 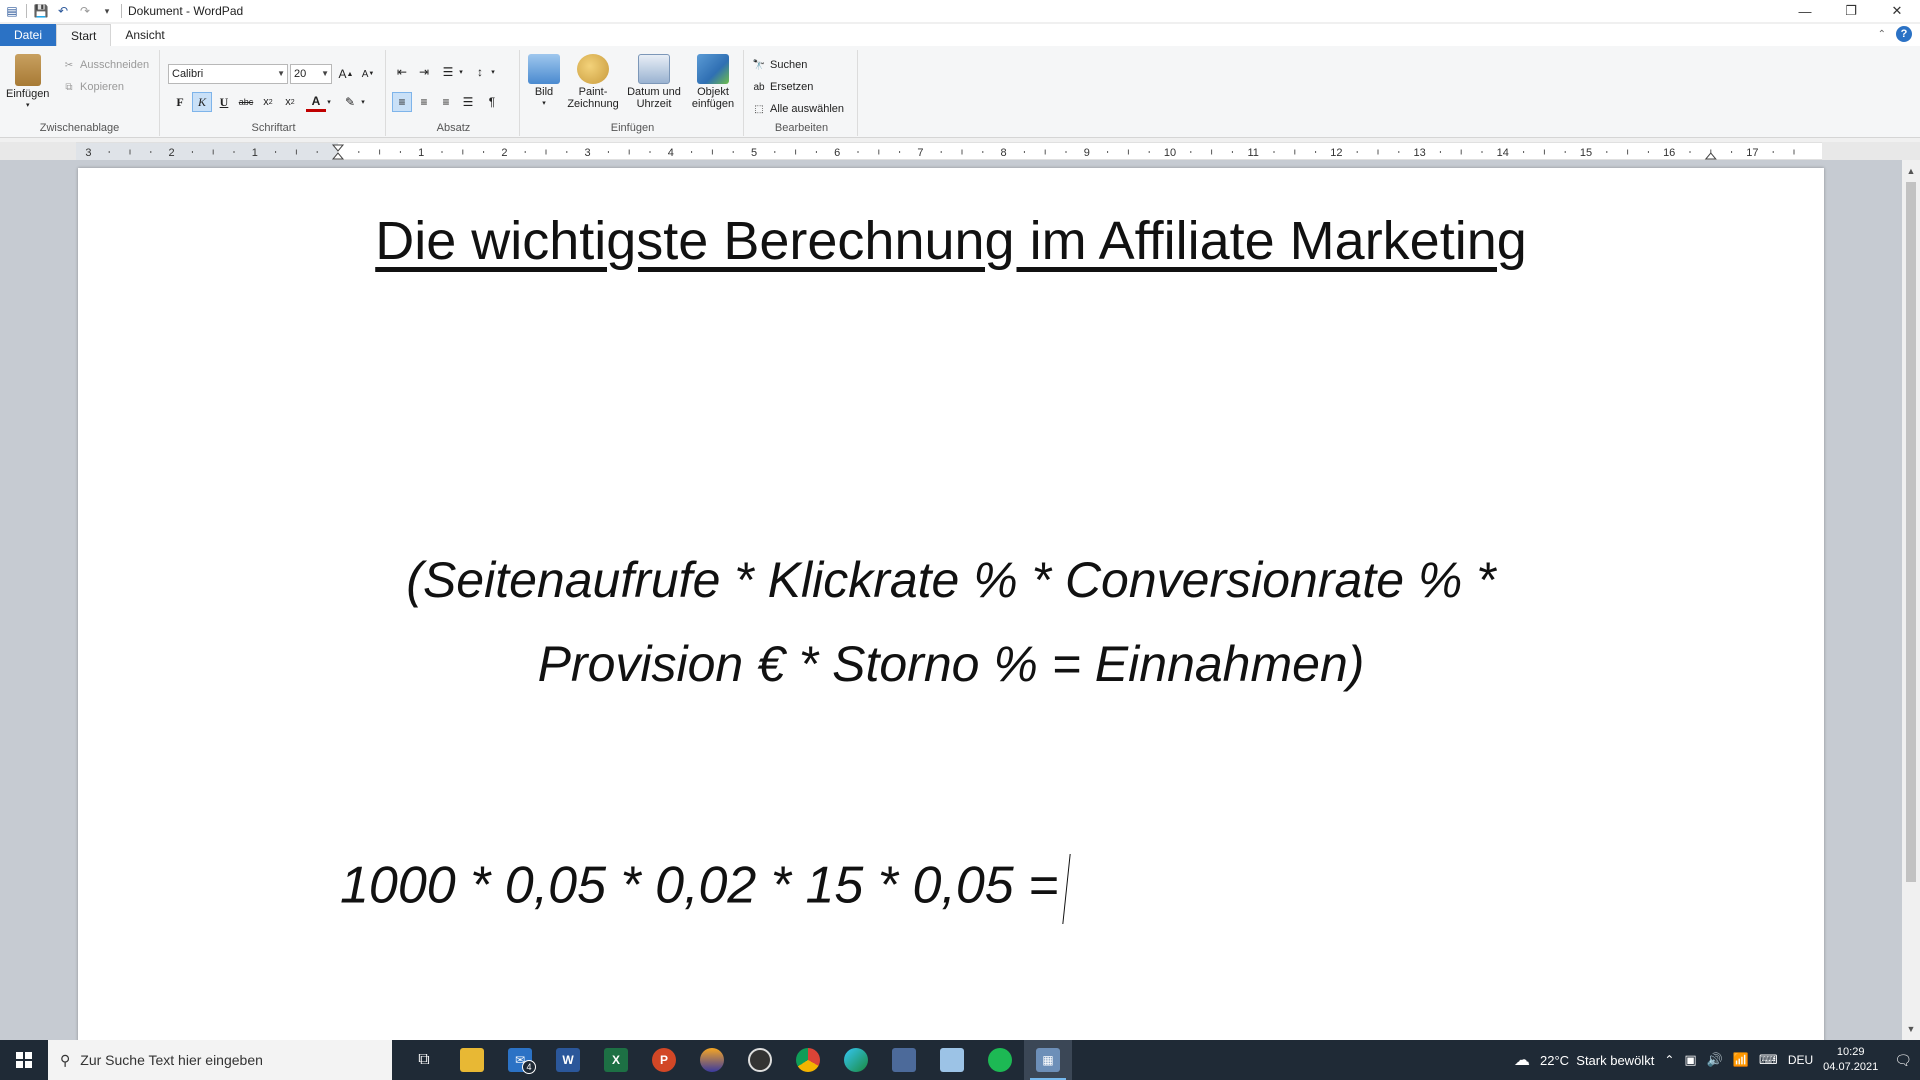 I want to click on taskbar-search-box: ⚲ Zur Suche Text hier eingeben, so click(x=220, y=1060).